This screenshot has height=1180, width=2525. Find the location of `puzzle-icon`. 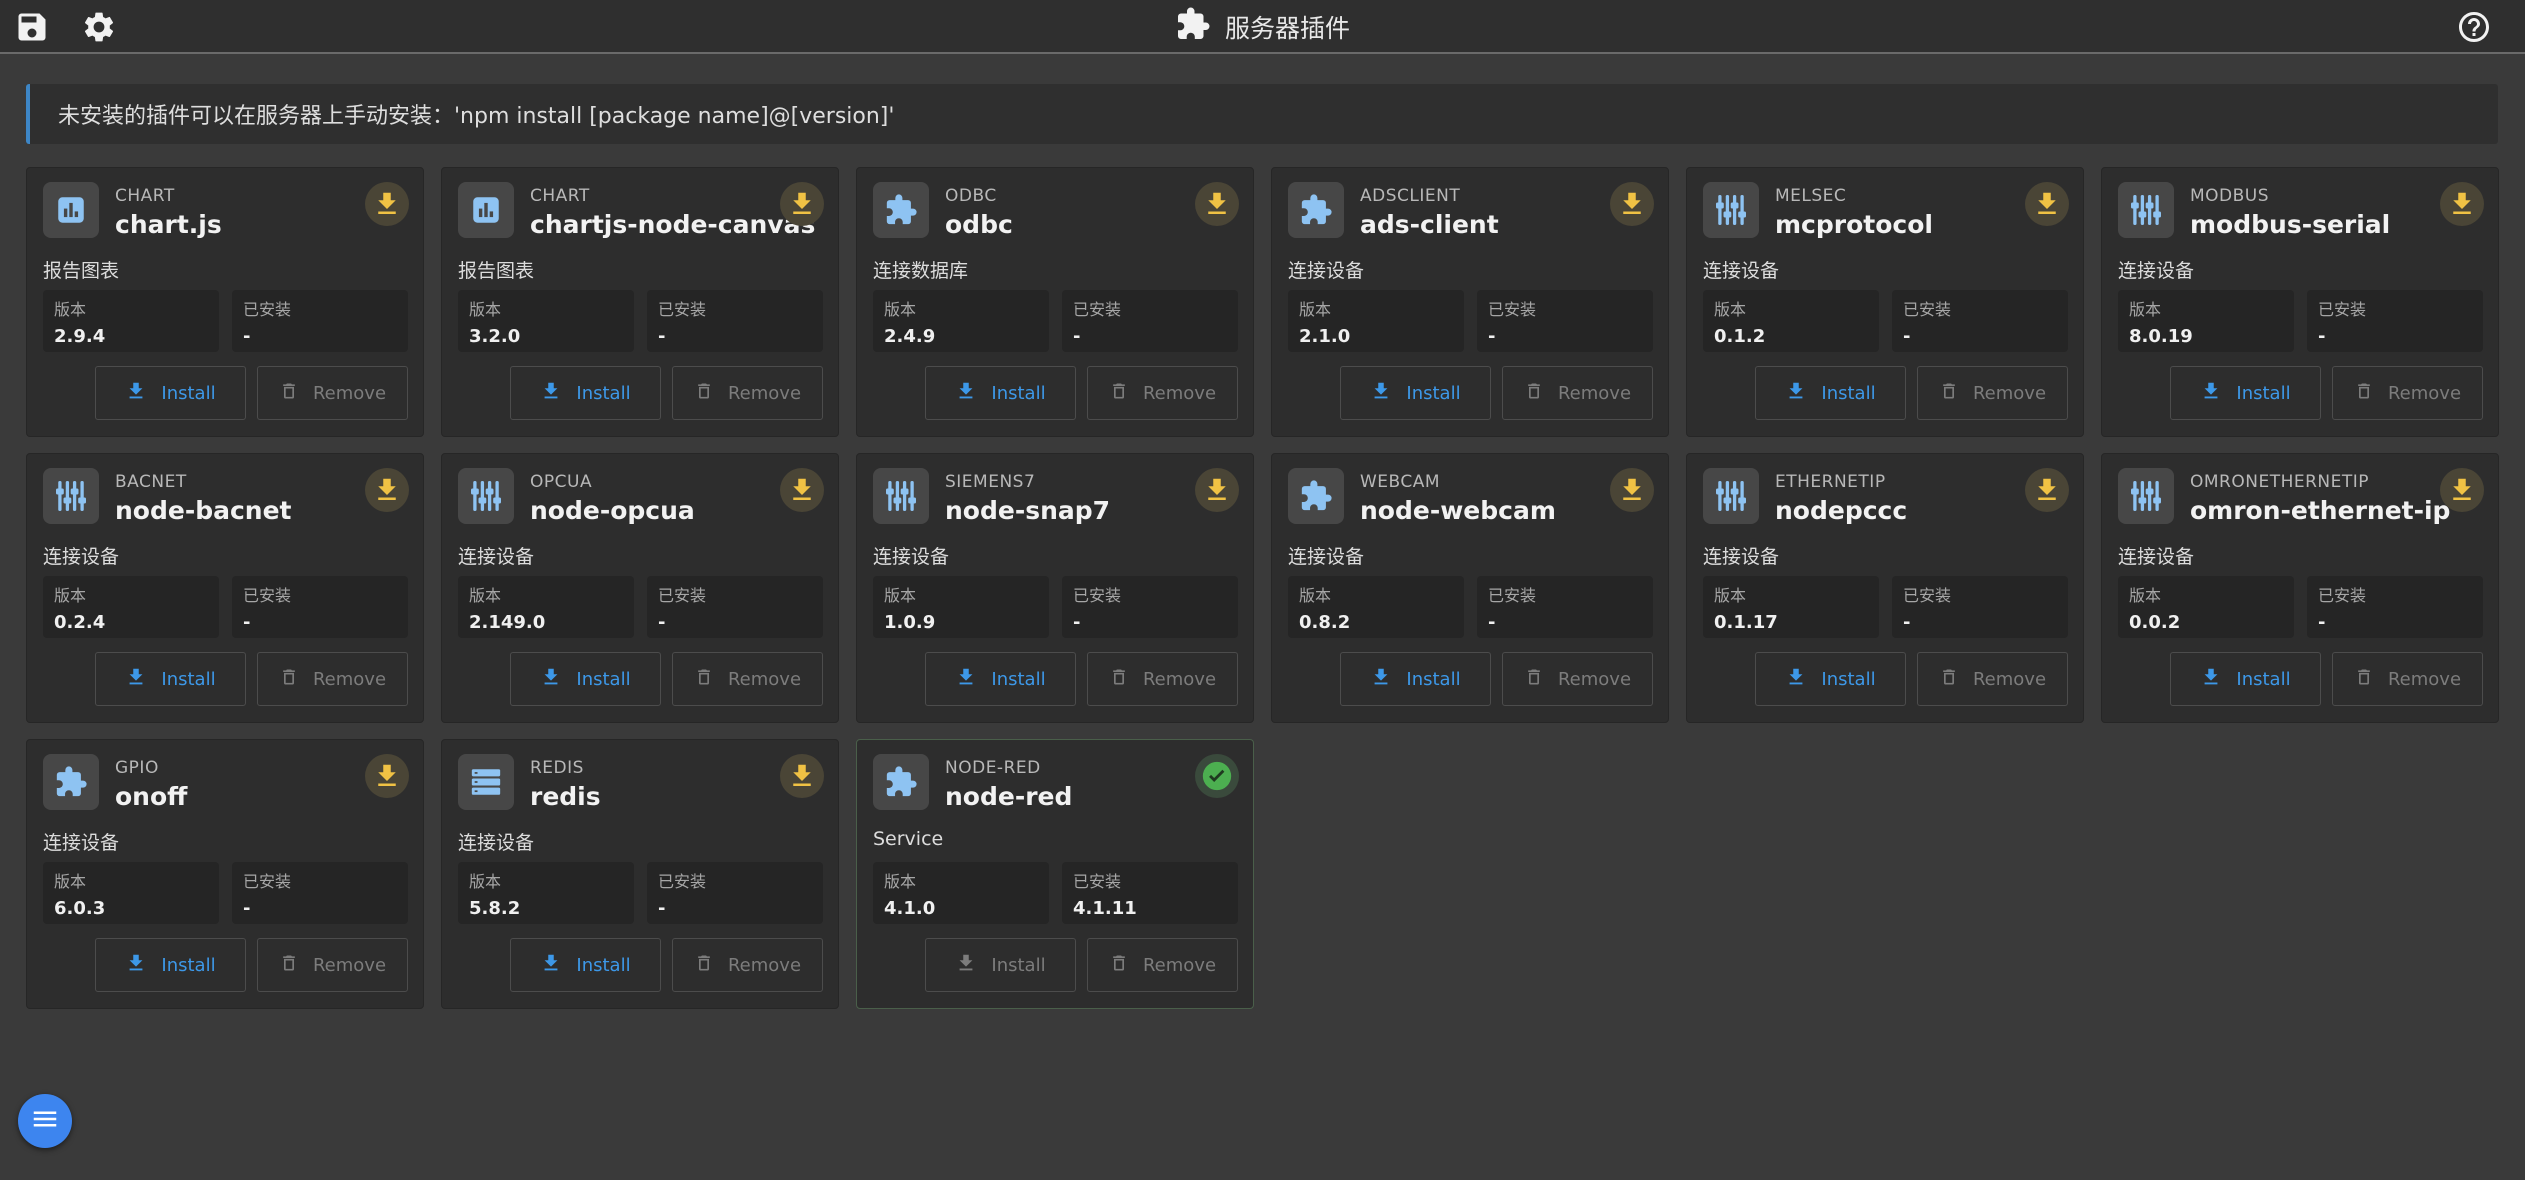

puzzle-icon is located at coordinates (901, 210).